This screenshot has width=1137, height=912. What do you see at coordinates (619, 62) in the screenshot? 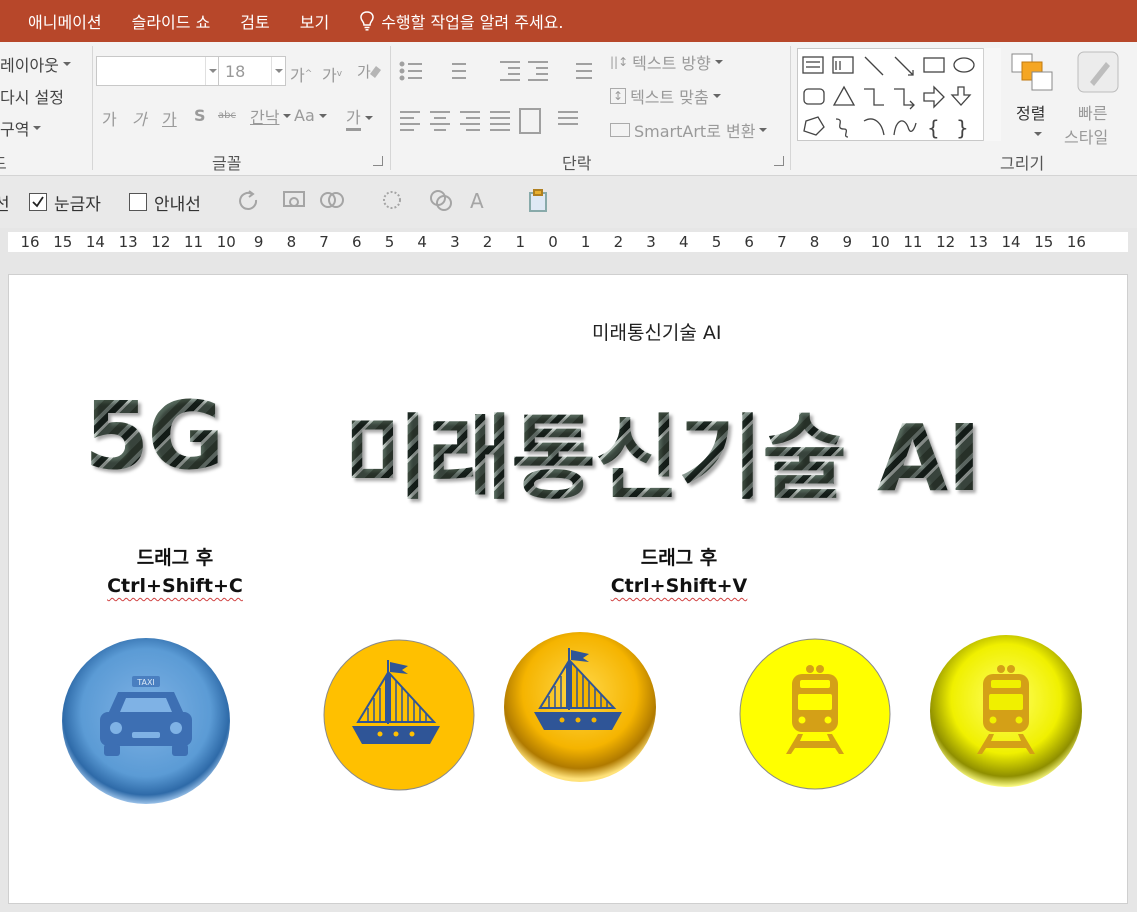
I see `text-direction-icon: ||↕` at bounding box center [619, 62].